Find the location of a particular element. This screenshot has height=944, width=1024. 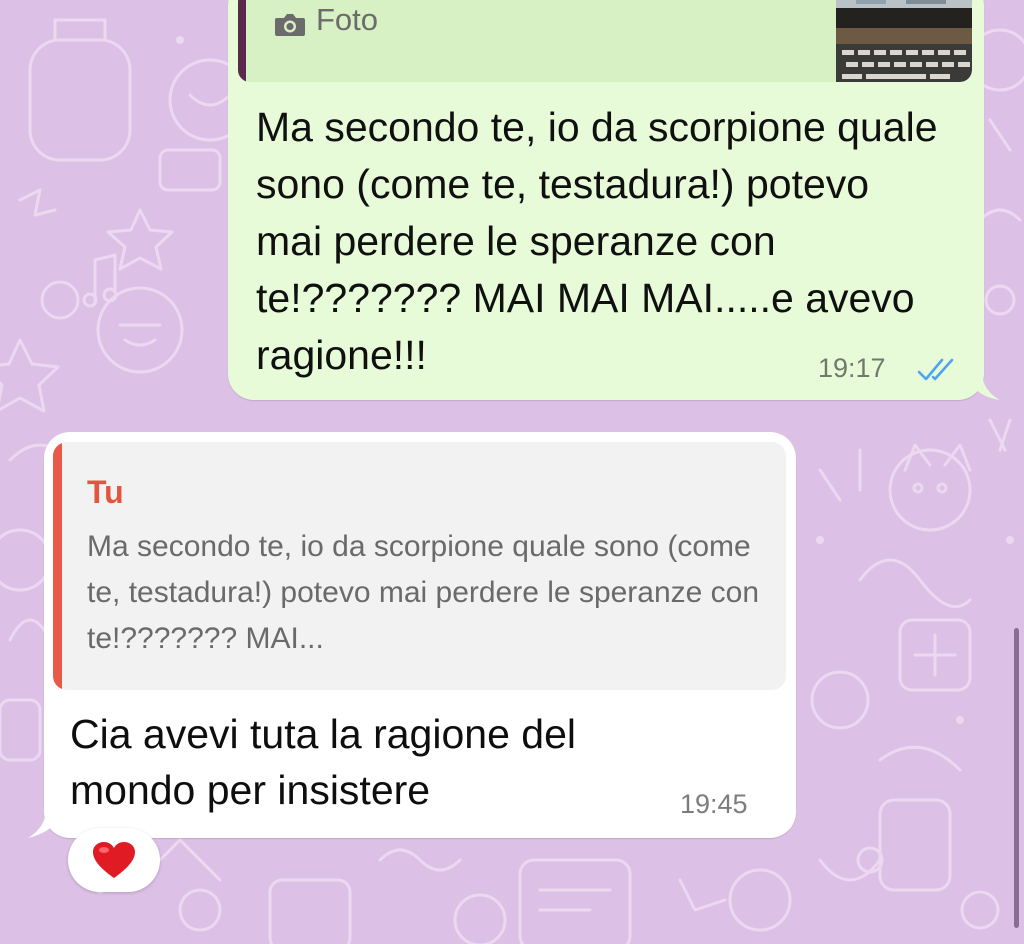

quoted-photo-preview: Foto is located at coordinates (605, 41).